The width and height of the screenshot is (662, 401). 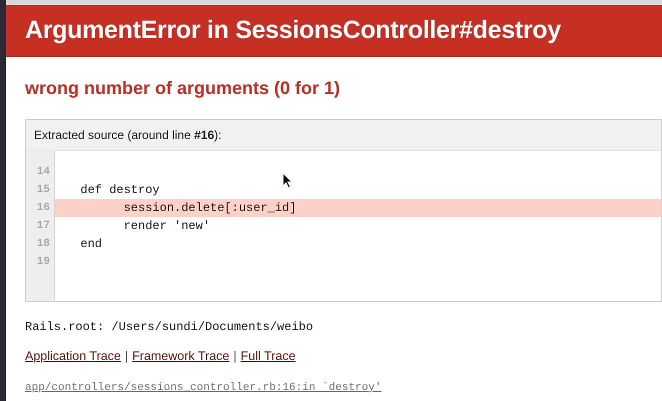 What do you see at coordinates (43, 244) in the screenshot?
I see `line-number: 18` at bounding box center [43, 244].